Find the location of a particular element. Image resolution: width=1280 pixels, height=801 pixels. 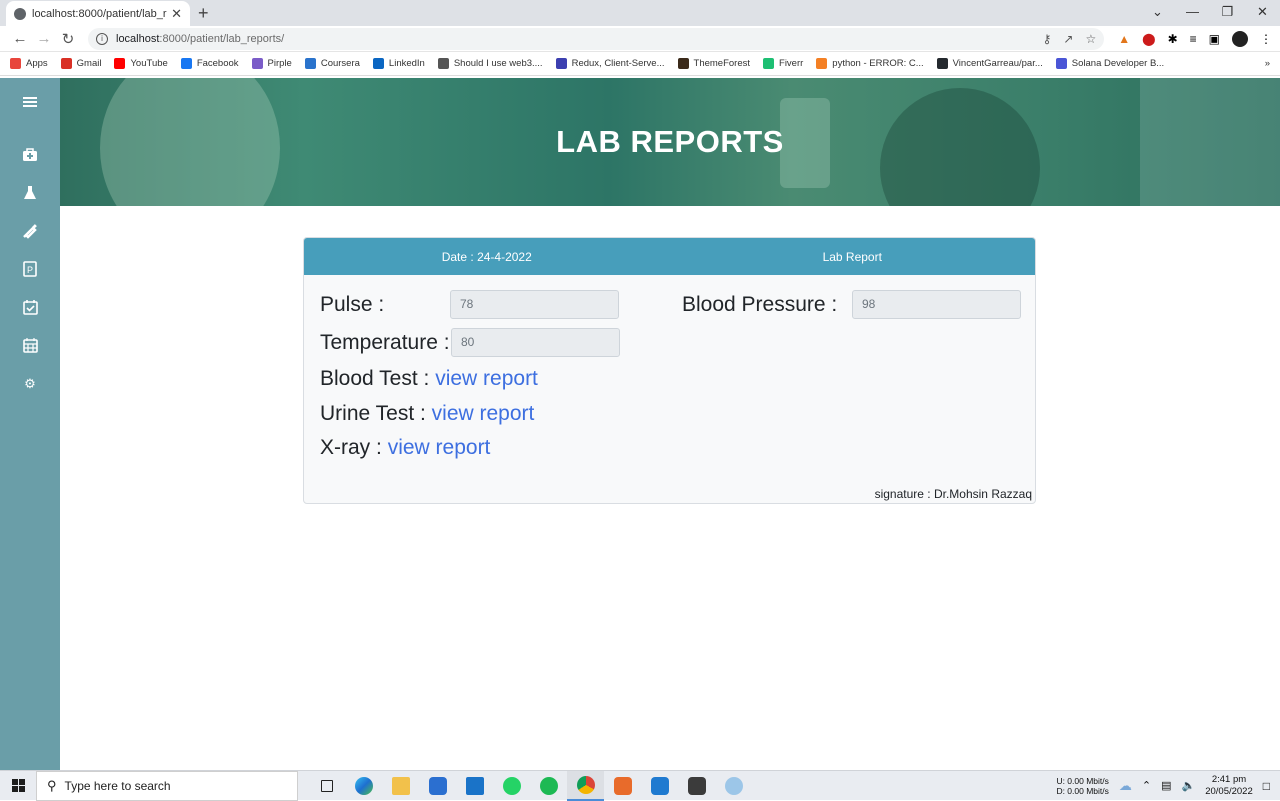

volume-icon: 🔈 is located at coordinates (1189, 785).